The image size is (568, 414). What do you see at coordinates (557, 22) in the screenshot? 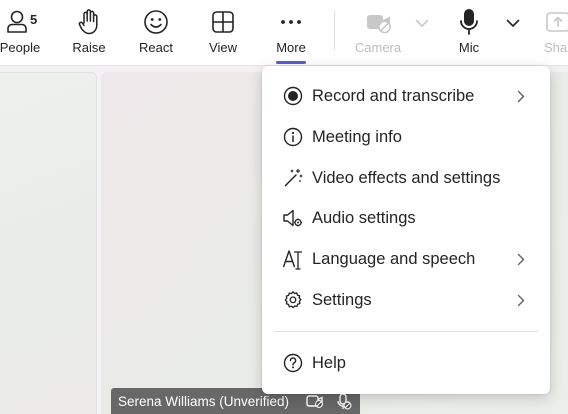
I see `share-icon` at bounding box center [557, 22].